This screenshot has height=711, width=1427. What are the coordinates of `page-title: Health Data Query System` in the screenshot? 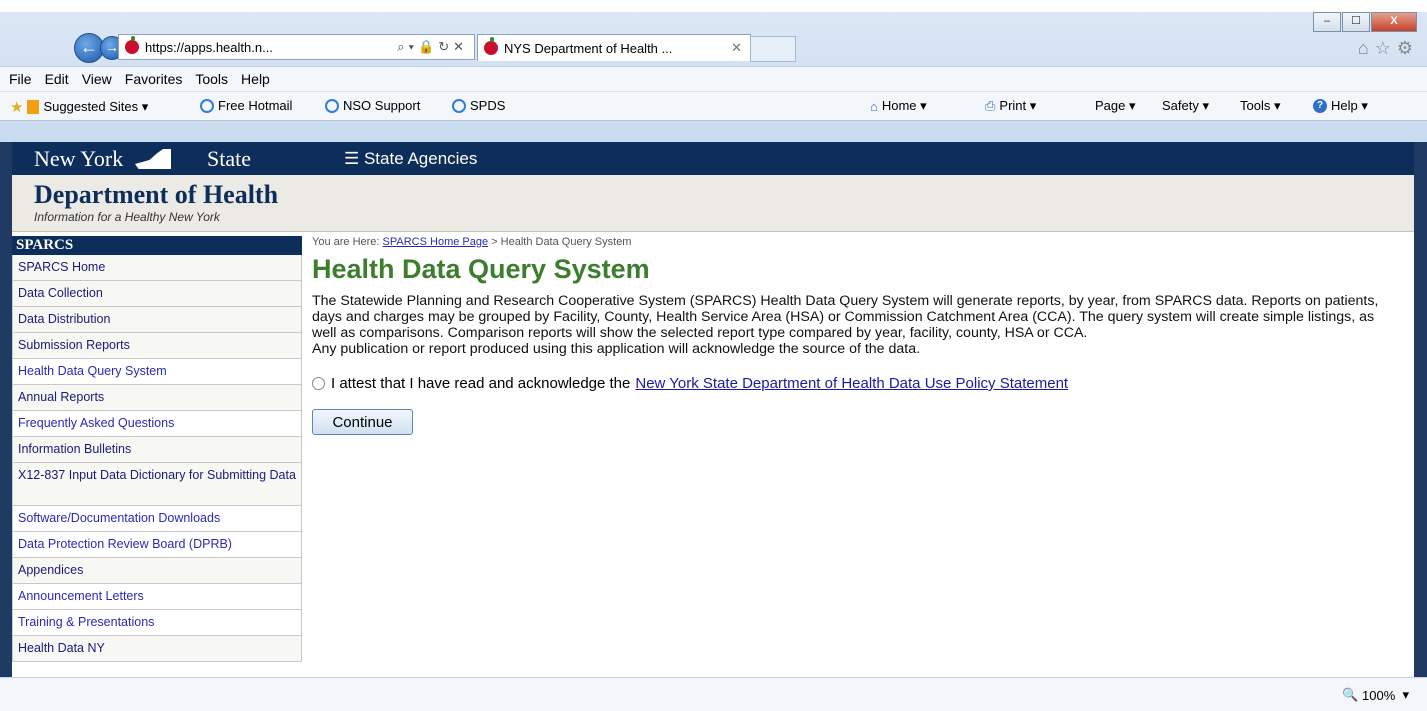 It's located at (481, 269).